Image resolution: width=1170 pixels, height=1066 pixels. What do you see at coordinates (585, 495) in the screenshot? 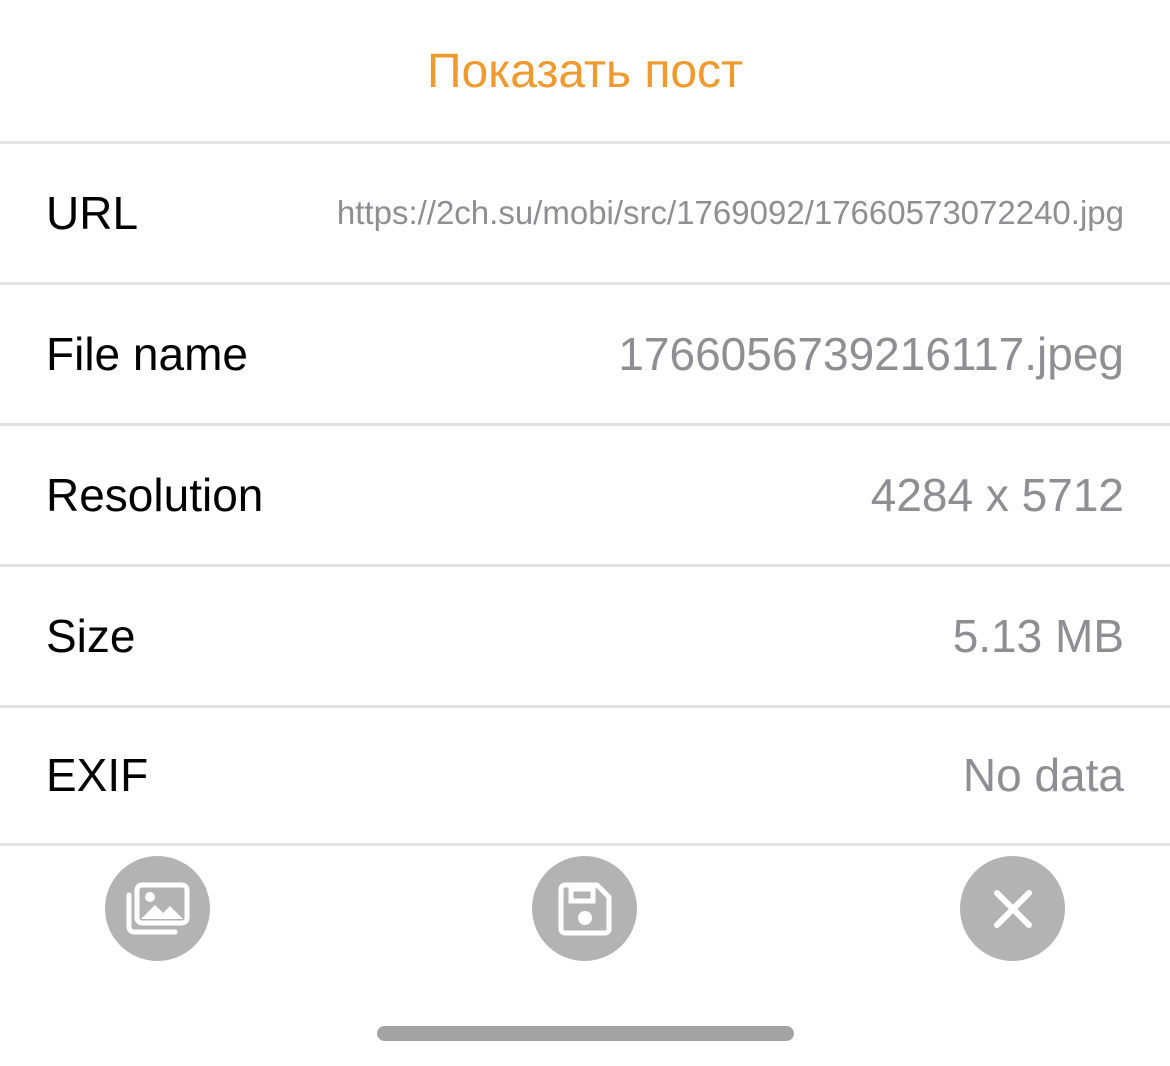
I see `detail-row-resolution: Resolution 4284 x 5712` at bounding box center [585, 495].